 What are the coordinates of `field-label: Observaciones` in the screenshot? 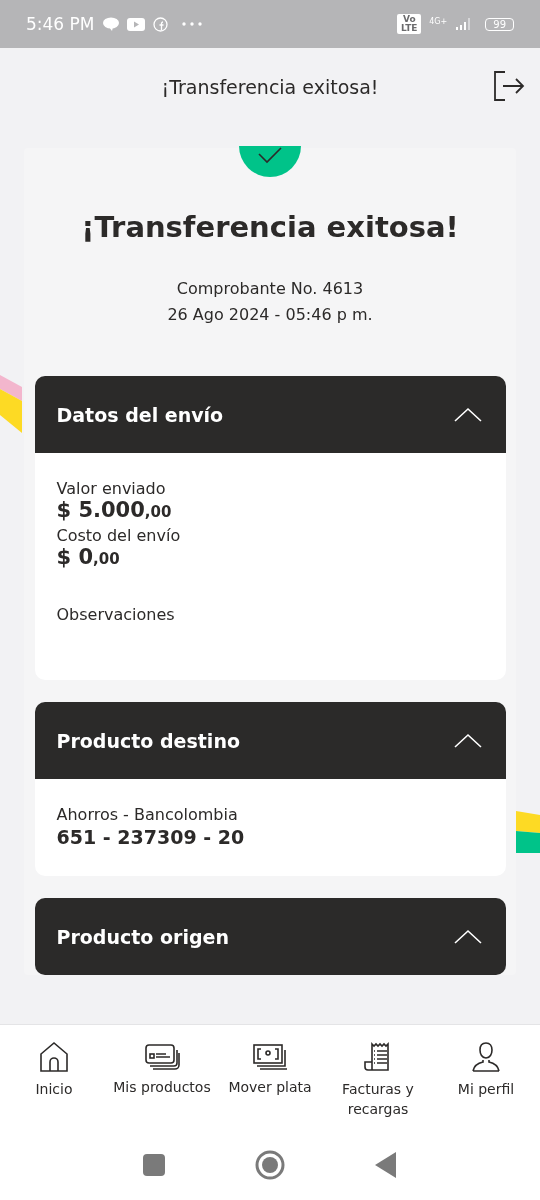 It's located at (115, 614).